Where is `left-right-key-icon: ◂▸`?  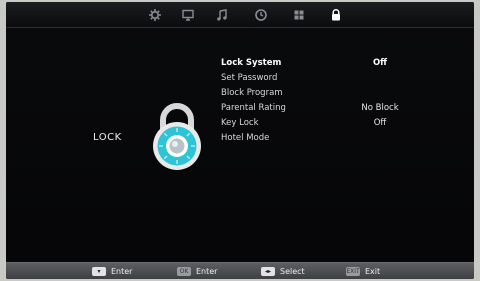 left-right-key-icon: ◂▸ is located at coordinates (268, 271).